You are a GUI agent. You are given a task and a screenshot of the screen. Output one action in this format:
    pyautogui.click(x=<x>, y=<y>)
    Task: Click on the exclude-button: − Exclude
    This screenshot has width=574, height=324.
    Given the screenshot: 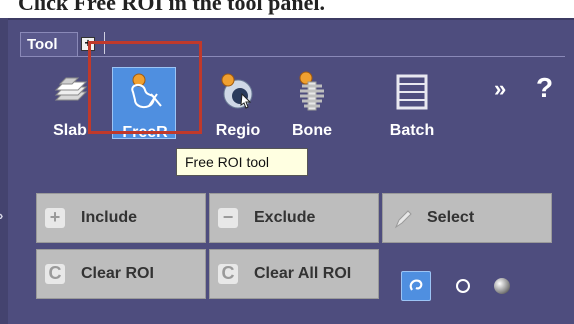 What is the action you would take?
    pyautogui.click(x=294, y=218)
    